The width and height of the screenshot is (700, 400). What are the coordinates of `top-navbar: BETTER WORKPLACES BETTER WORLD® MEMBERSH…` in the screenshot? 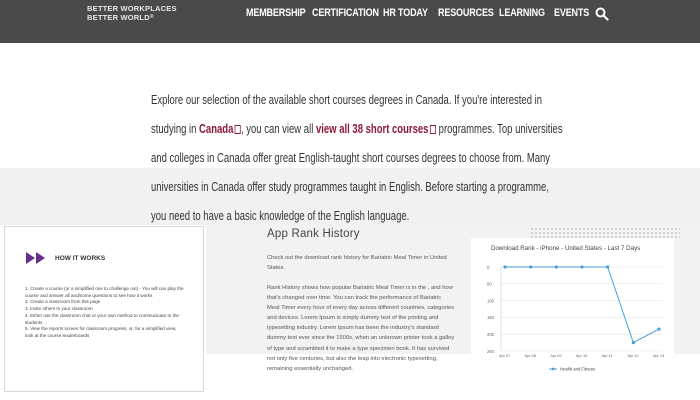 It's located at (350, 21).